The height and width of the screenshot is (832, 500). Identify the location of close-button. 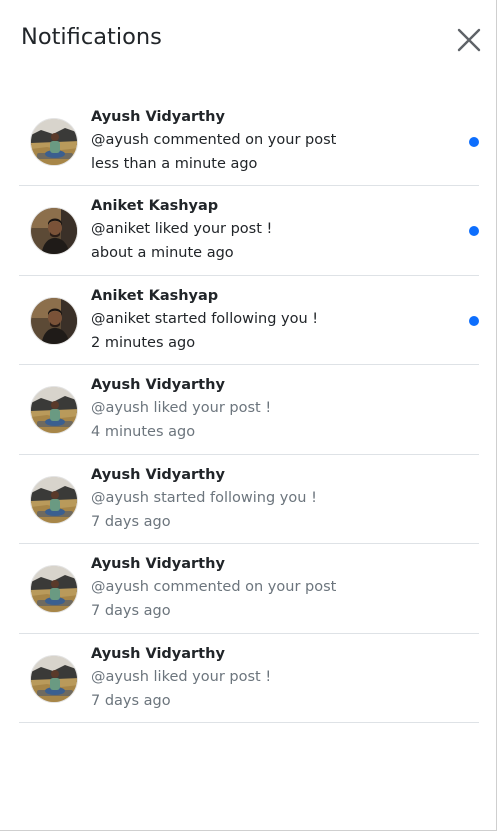
(469, 40).